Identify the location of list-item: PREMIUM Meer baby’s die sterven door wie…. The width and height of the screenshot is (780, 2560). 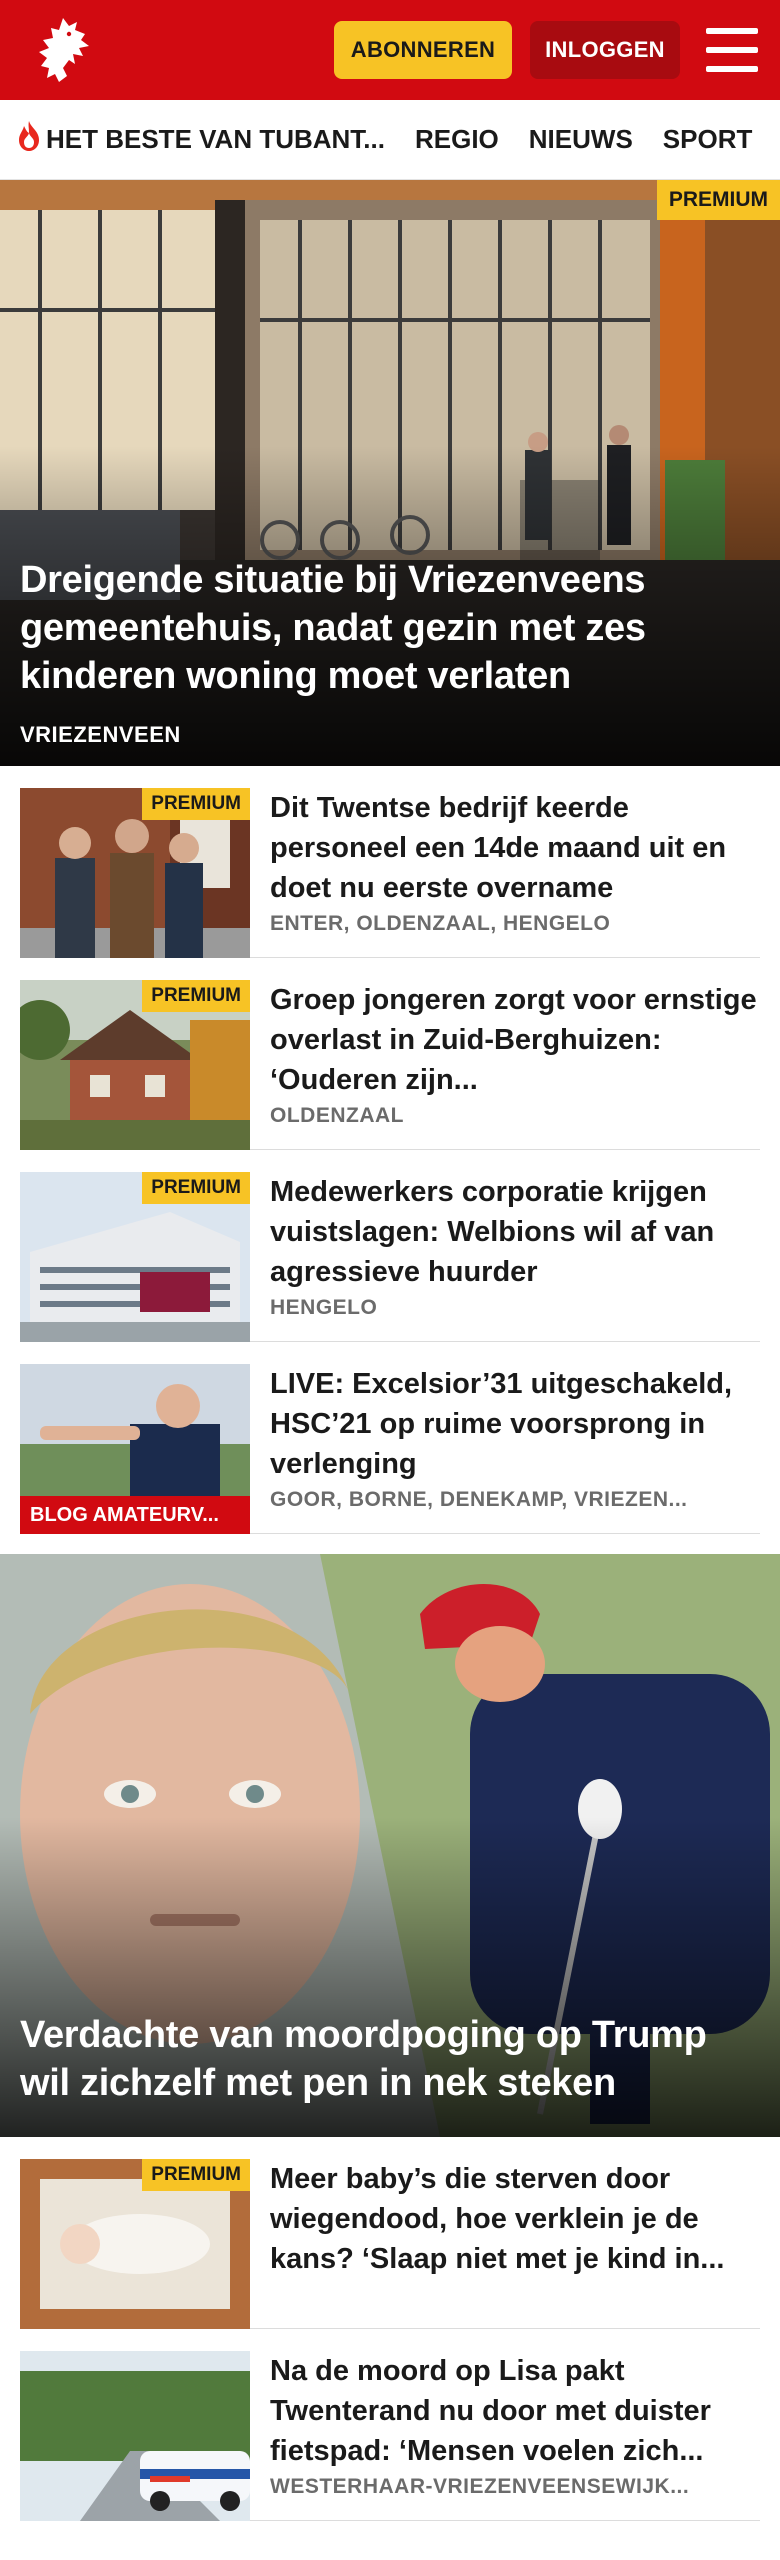
(390, 2233).